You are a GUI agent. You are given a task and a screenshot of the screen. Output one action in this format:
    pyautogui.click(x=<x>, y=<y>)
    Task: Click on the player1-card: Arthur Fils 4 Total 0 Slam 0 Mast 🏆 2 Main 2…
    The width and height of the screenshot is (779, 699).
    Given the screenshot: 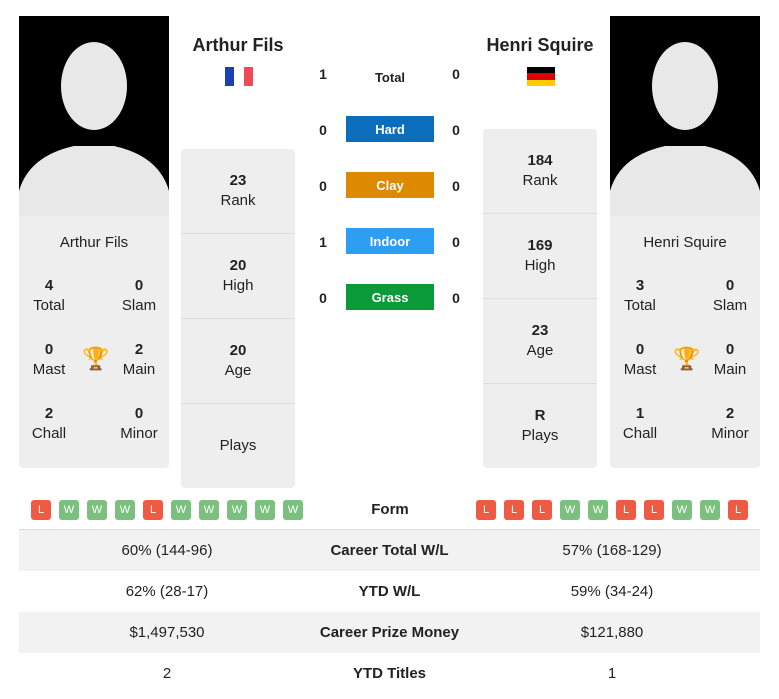 What is the action you would take?
    pyautogui.click(x=94, y=342)
    